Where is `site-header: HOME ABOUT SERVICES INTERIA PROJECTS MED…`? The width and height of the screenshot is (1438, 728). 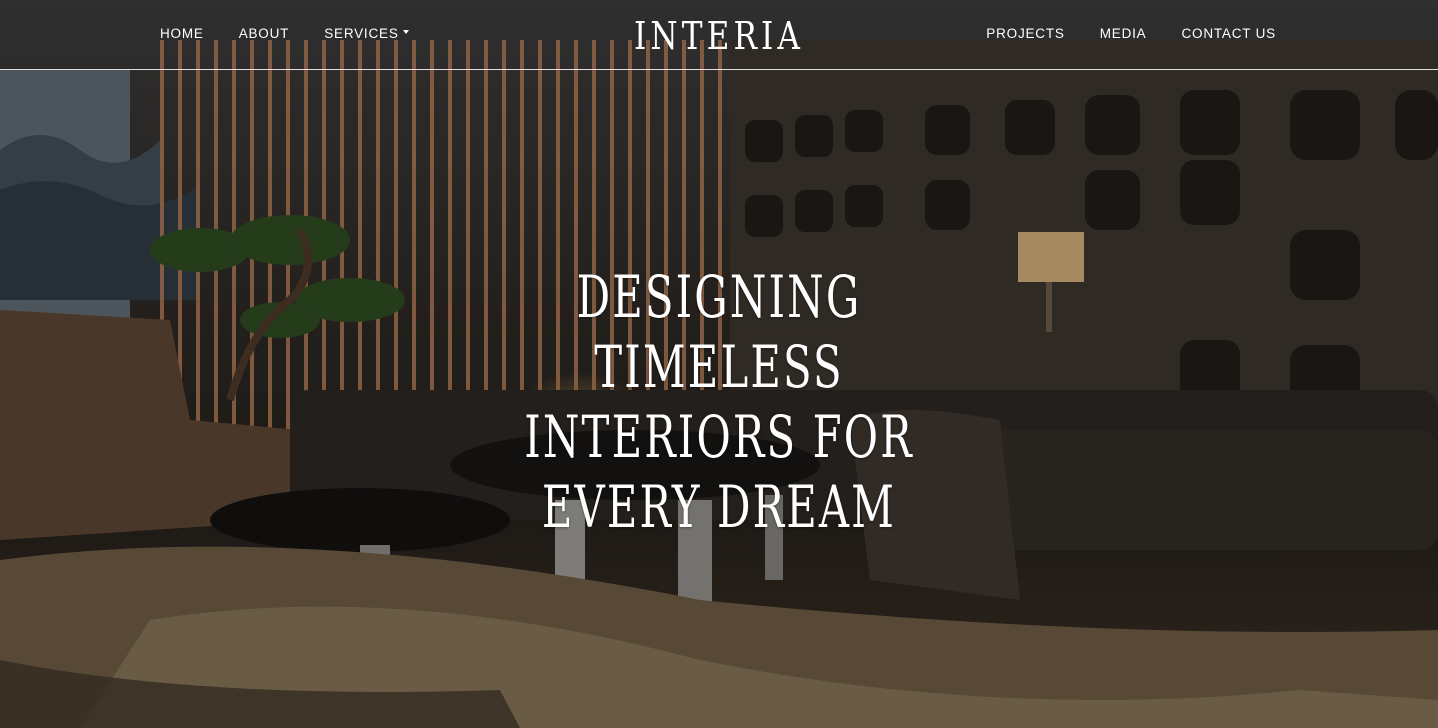 site-header: HOME ABOUT SERVICES INTERIA PROJECTS MED… is located at coordinates (719, 35).